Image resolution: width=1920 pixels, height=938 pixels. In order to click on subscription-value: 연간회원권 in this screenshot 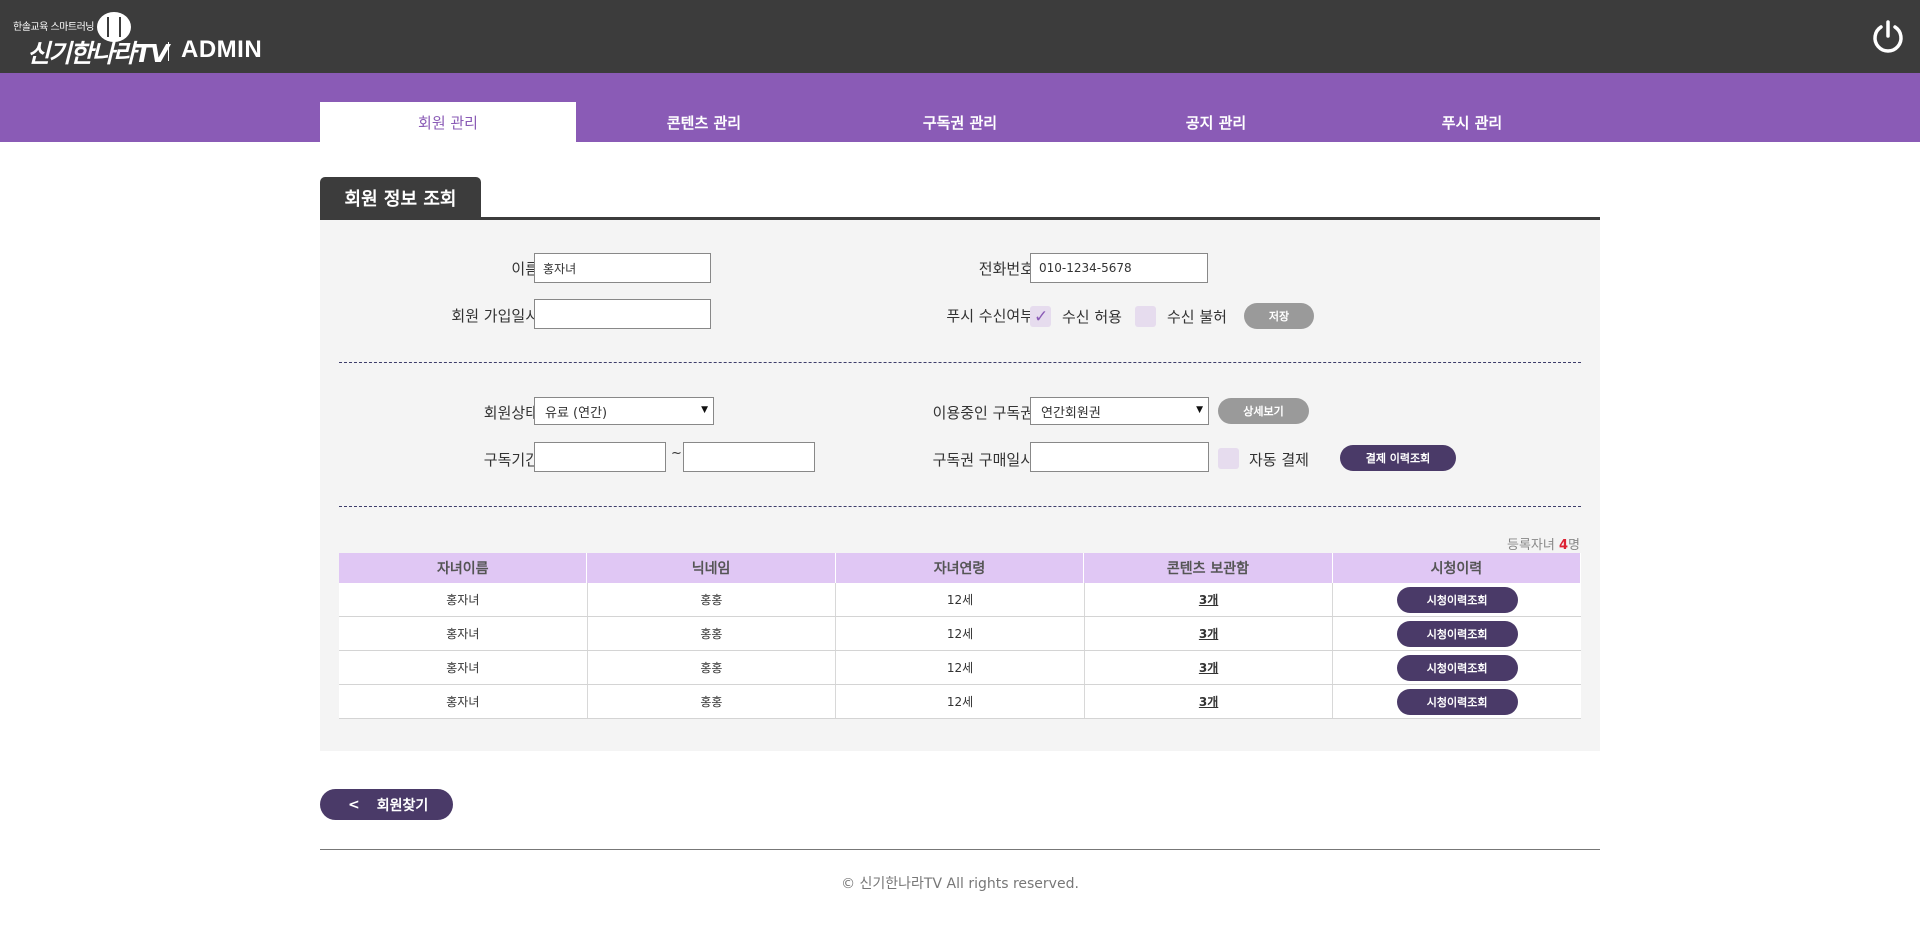, I will do `click(1071, 413)`.